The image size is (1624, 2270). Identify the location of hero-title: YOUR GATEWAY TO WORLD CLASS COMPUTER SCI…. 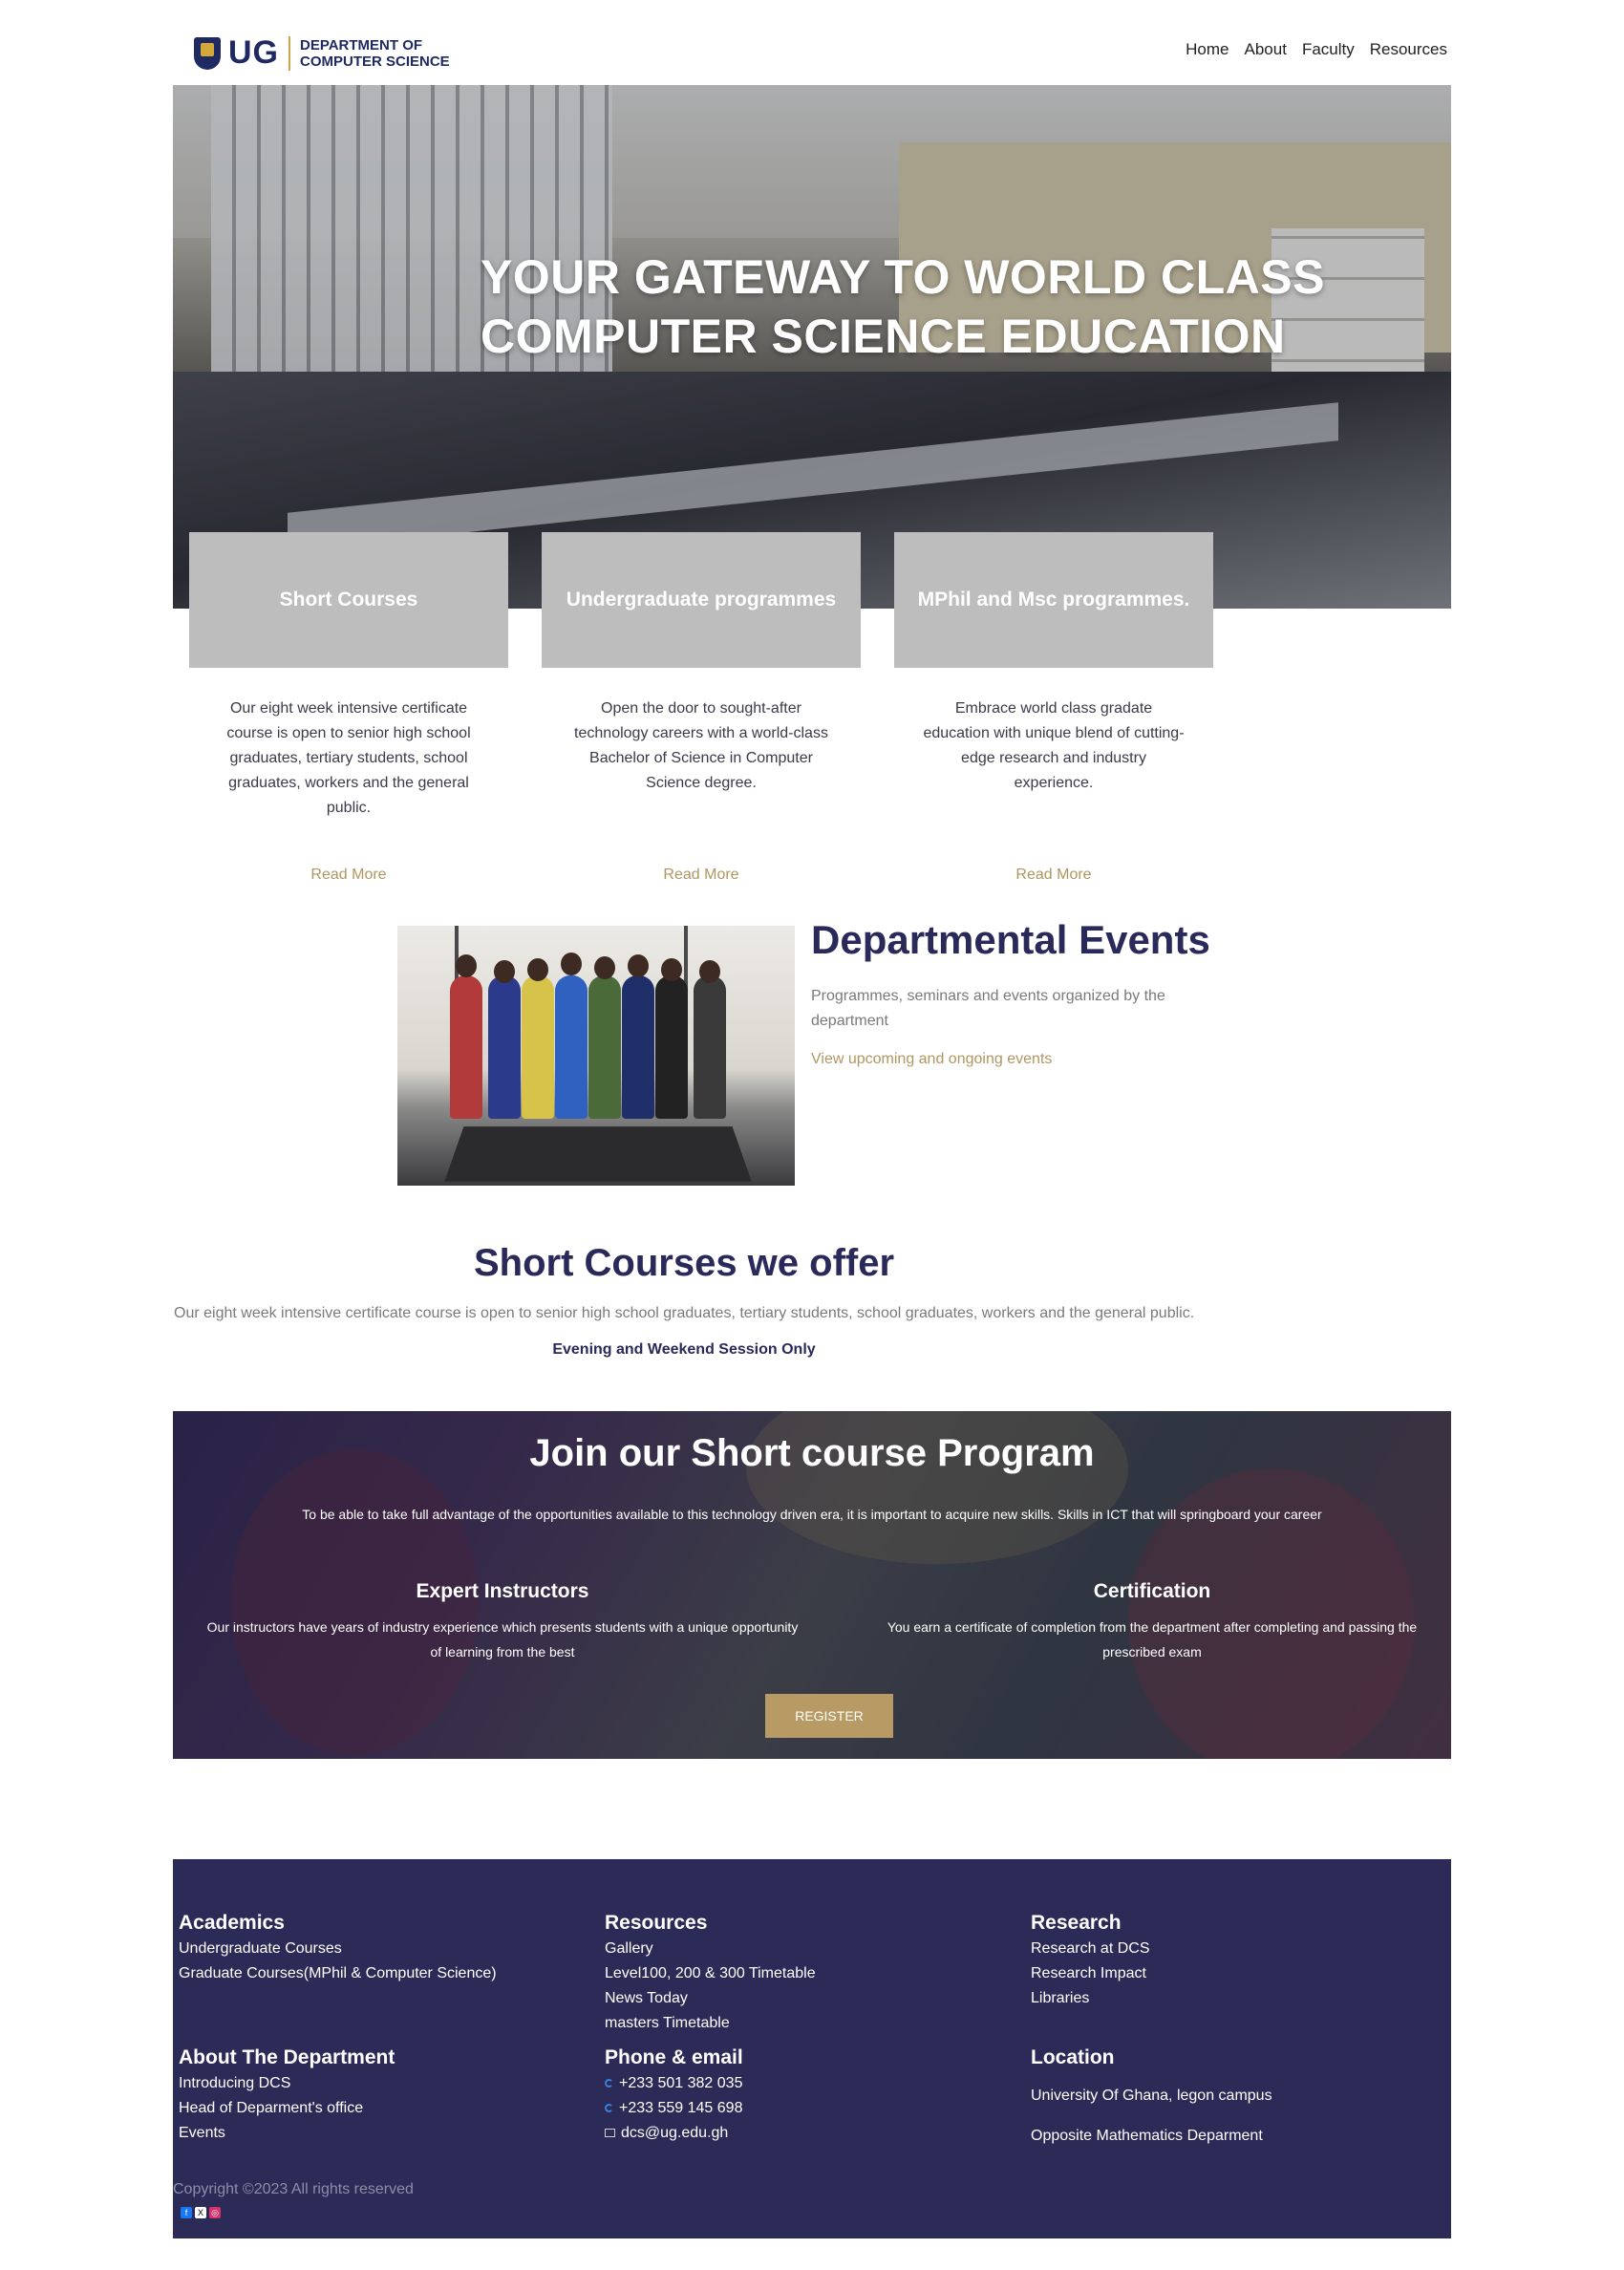
(812, 306).